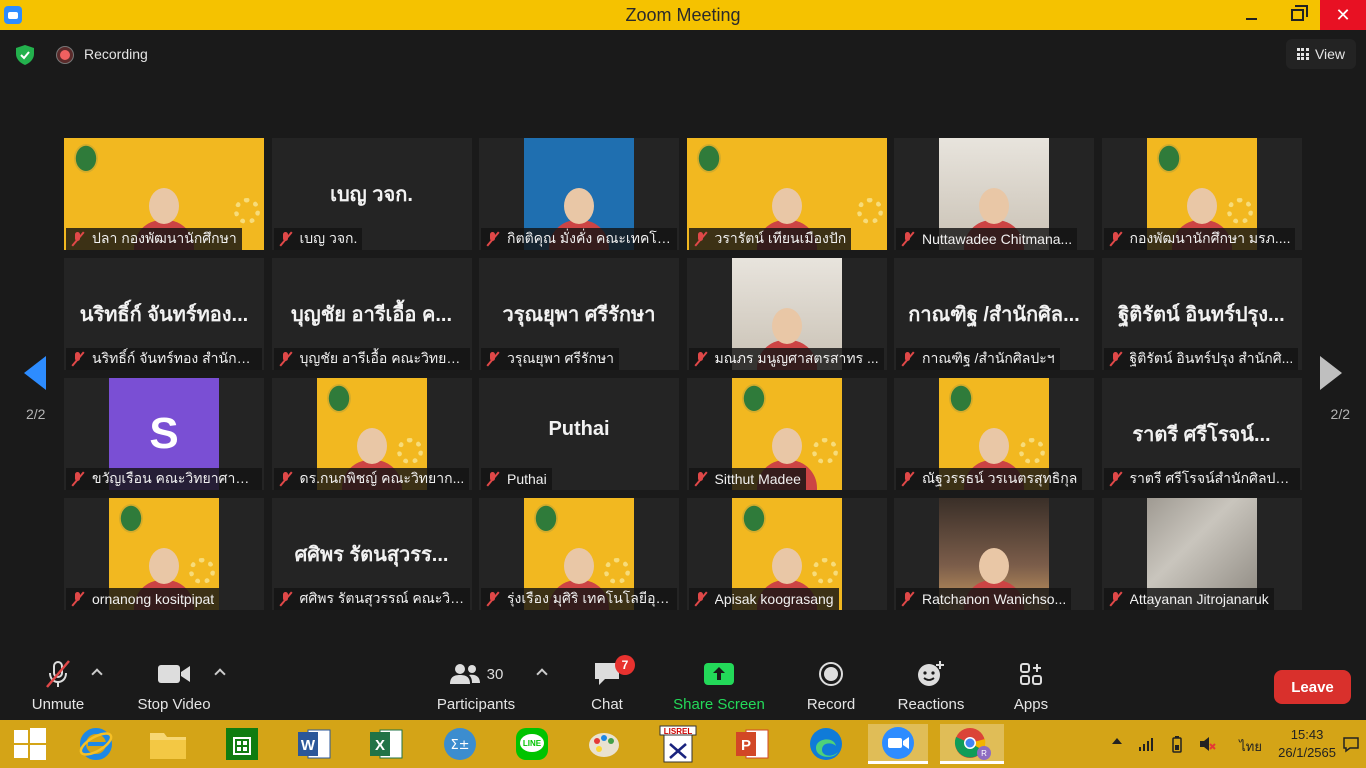 The image size is (1366, 768). What do you see at coordinates (174, 686) in the screenshot?
I see `stop-video-button: Stop Video` at bounding box center [174, 686].